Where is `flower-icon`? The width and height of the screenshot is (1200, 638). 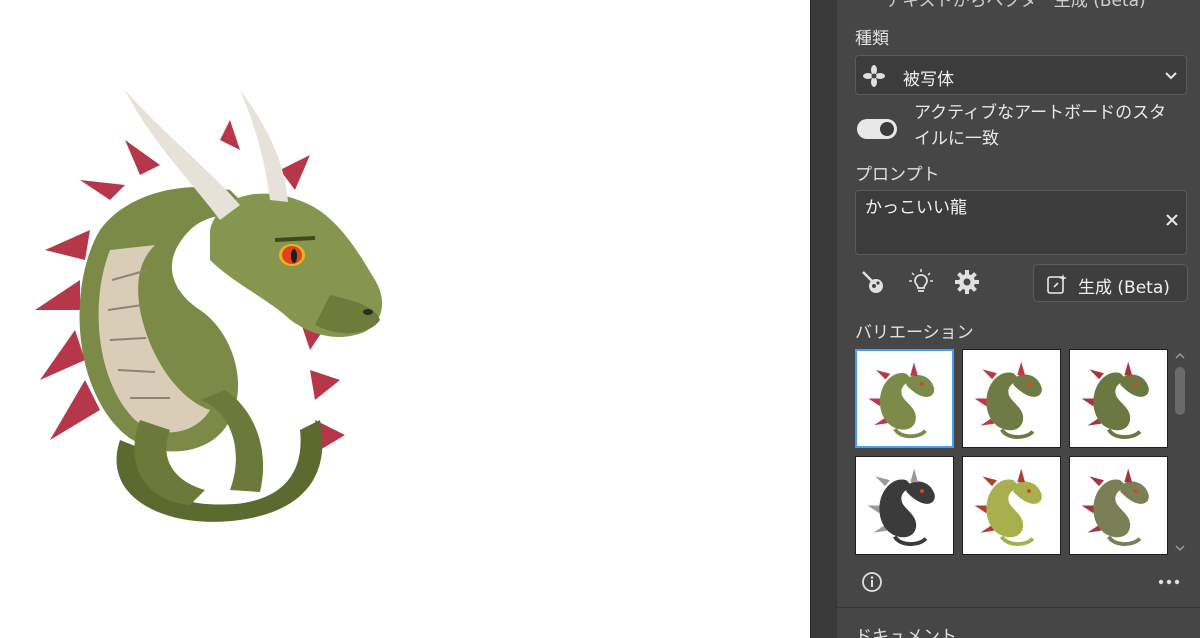 flower-icon is located at coordinates (874, 76).